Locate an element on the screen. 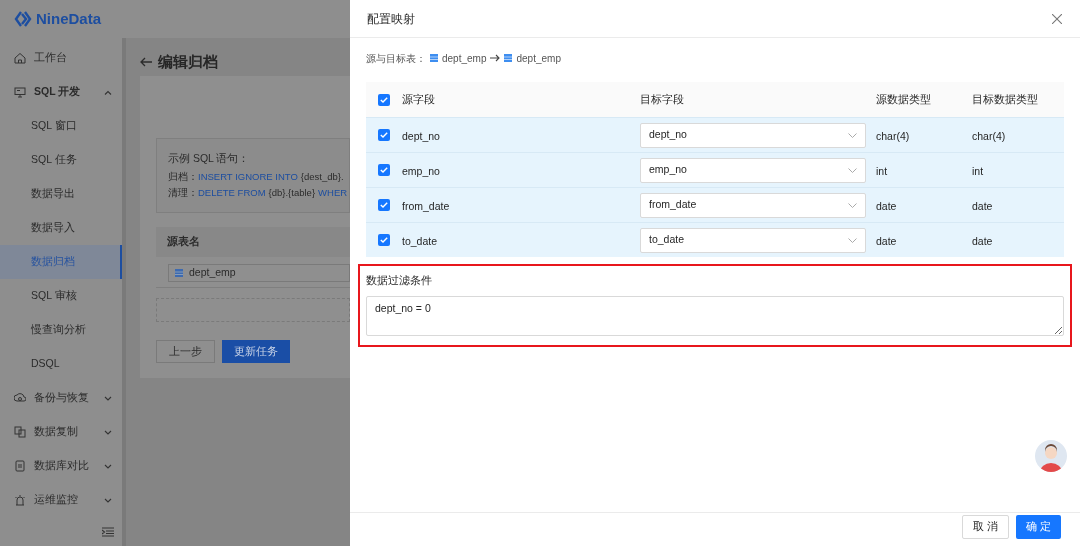 The width and height of the screenshot is (1080, 546). sidebar-subitem: SQL 窗口 is located at coordinates (61, 126).